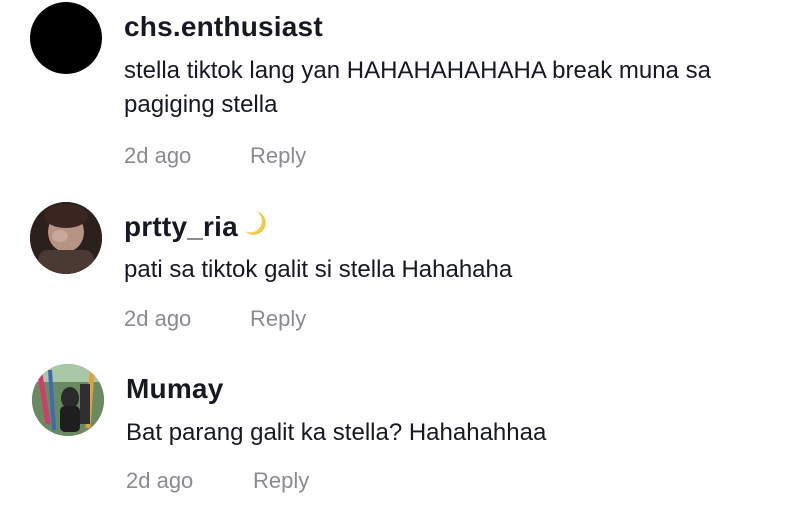 The width and height of the screenshot is (800, 516). What do you see at coordinates (281, 481) in the screenshot?
I see `reply-button: Reply` at bounding box center [281, 481].